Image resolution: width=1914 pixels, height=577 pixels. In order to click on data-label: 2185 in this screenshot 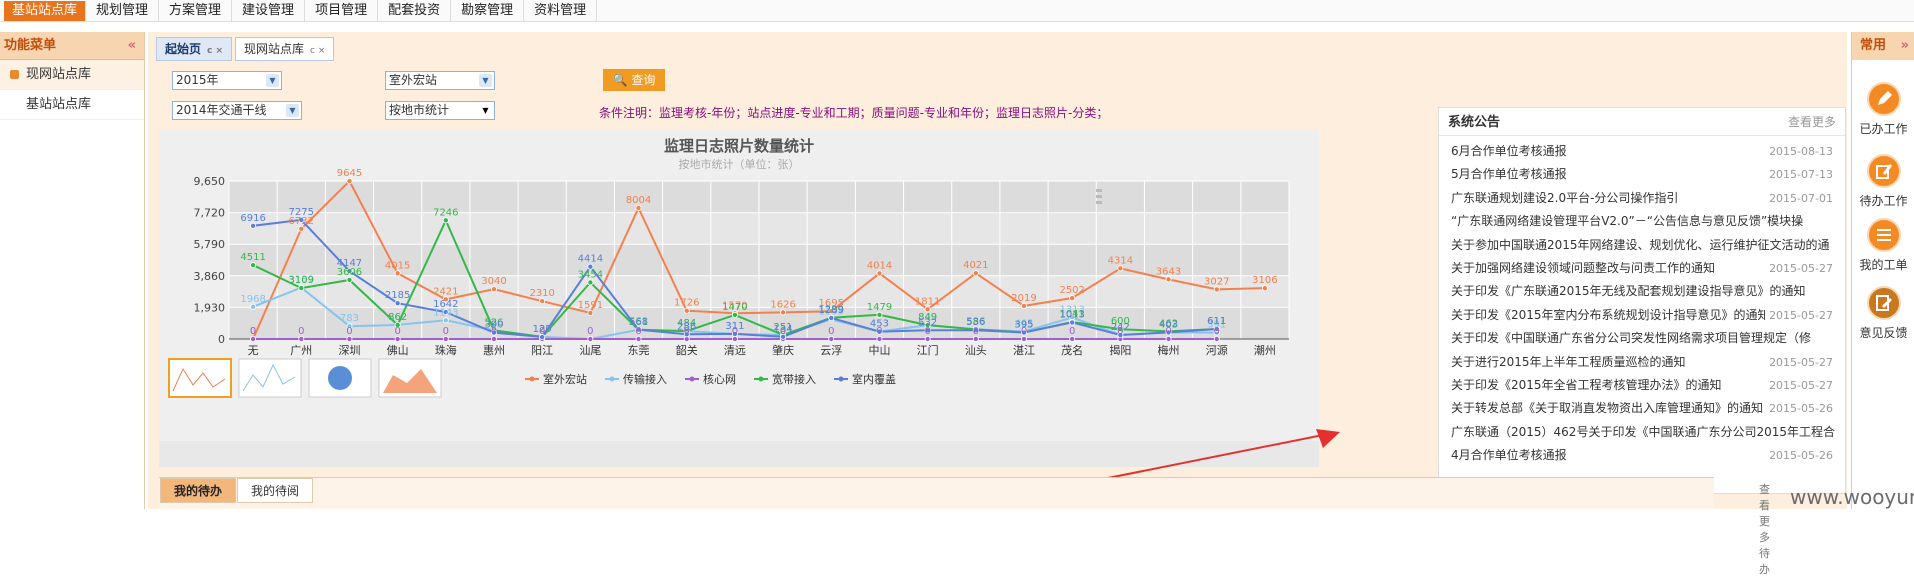, I will do `click(397, 295)`.